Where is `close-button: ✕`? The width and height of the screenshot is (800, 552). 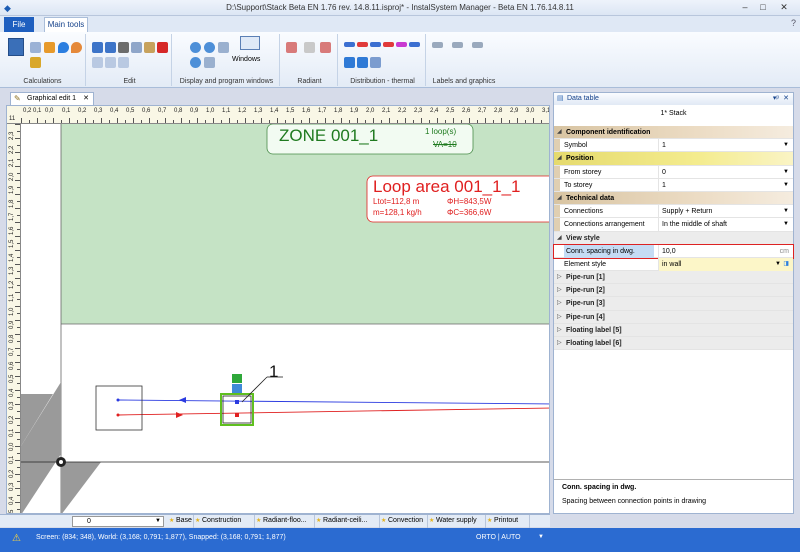 close-button: ✕ is located at coordinates (784, 7).